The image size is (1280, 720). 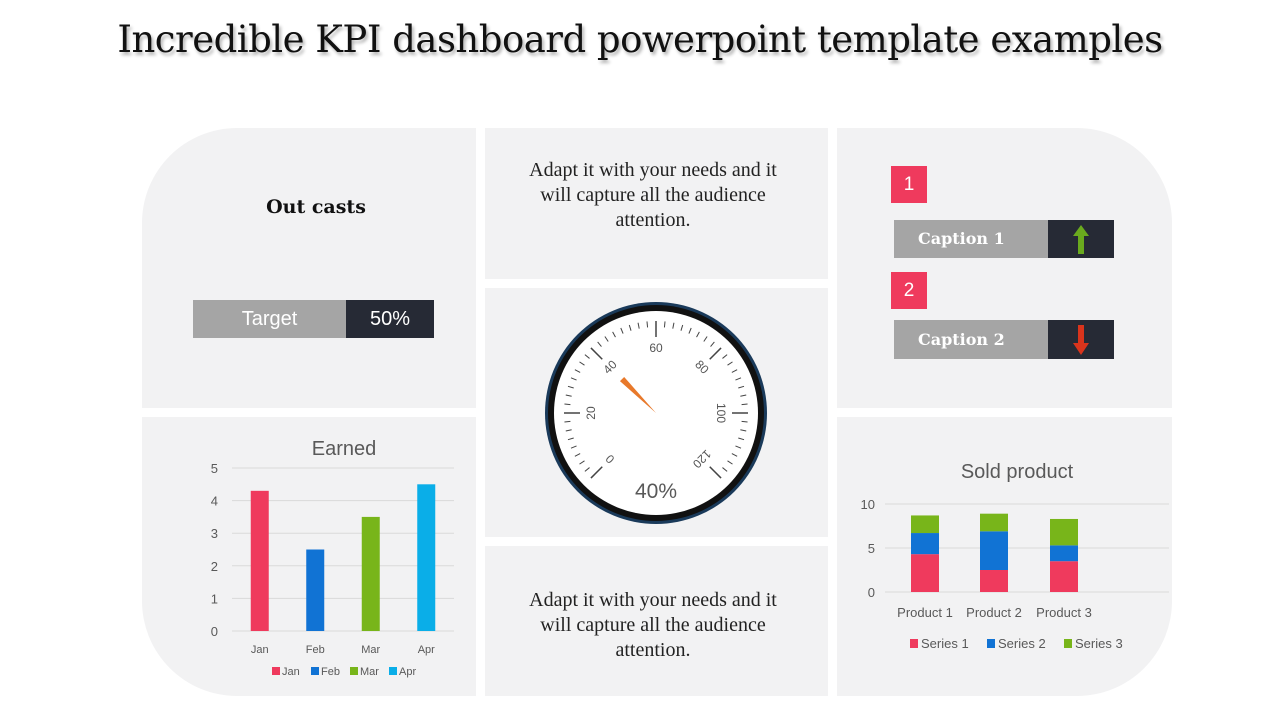 What do you see at coordinates (721, 413) in the screenshot?
I see `gauge-tick-label: 100` at bounding box center [721, 413].